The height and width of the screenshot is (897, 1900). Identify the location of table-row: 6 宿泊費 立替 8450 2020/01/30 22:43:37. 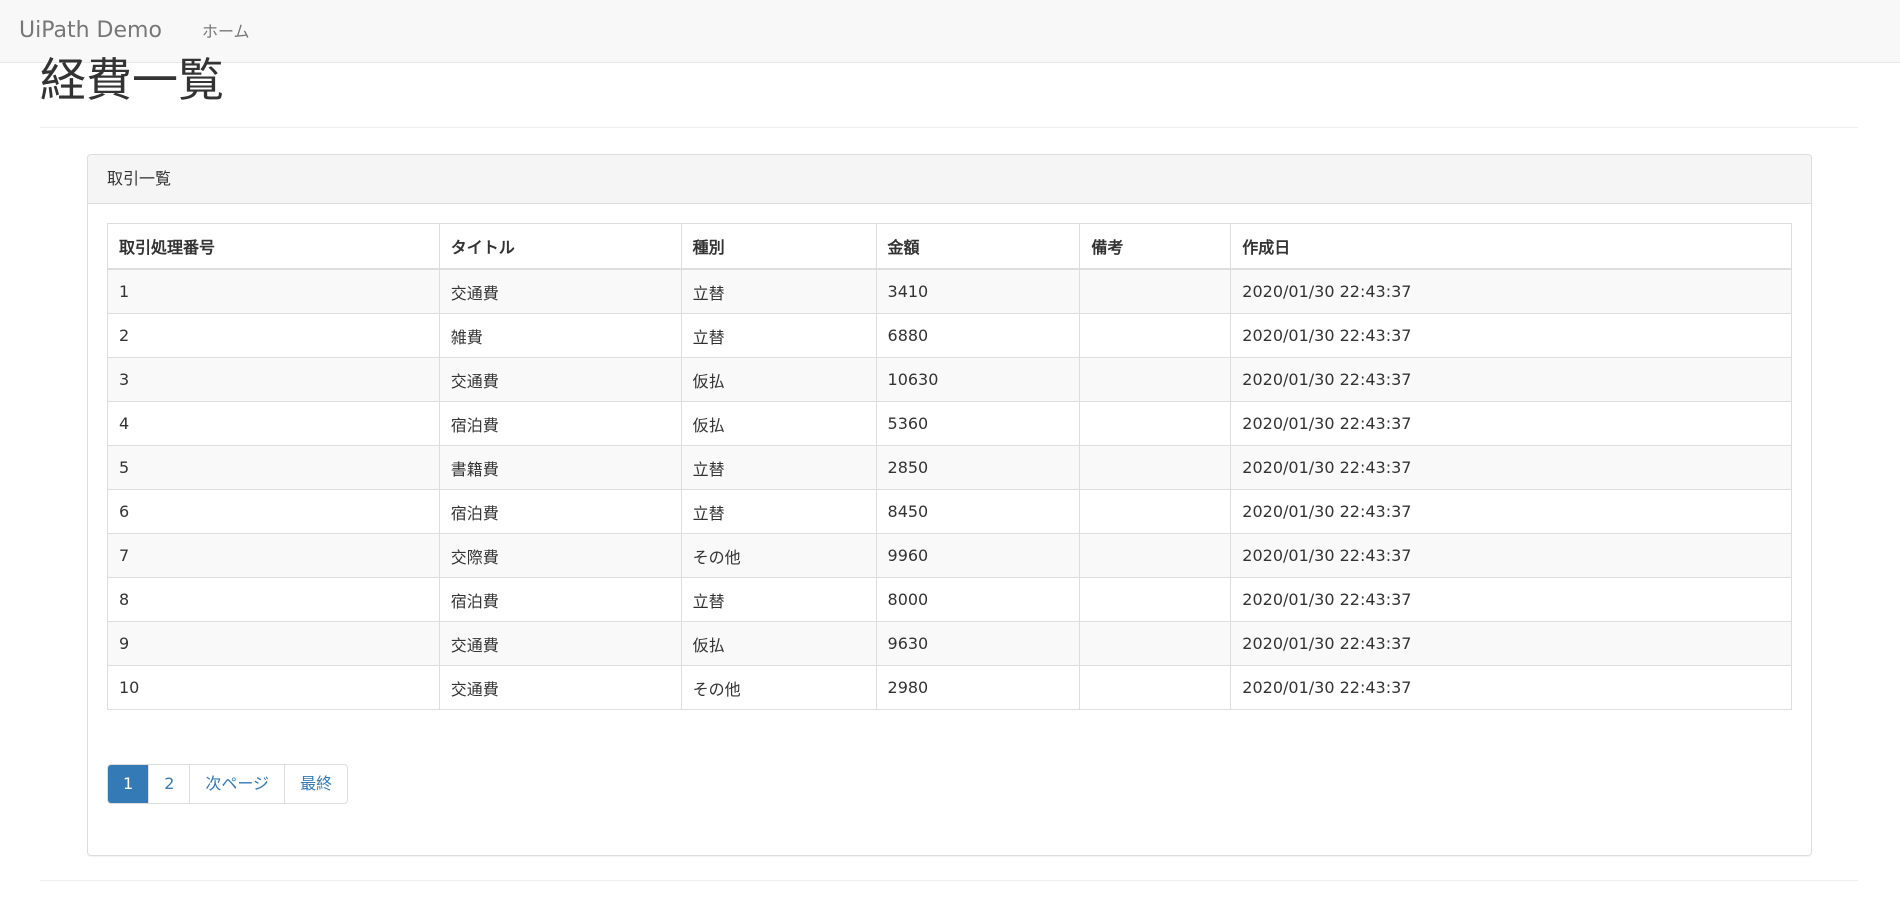
(949, 511).